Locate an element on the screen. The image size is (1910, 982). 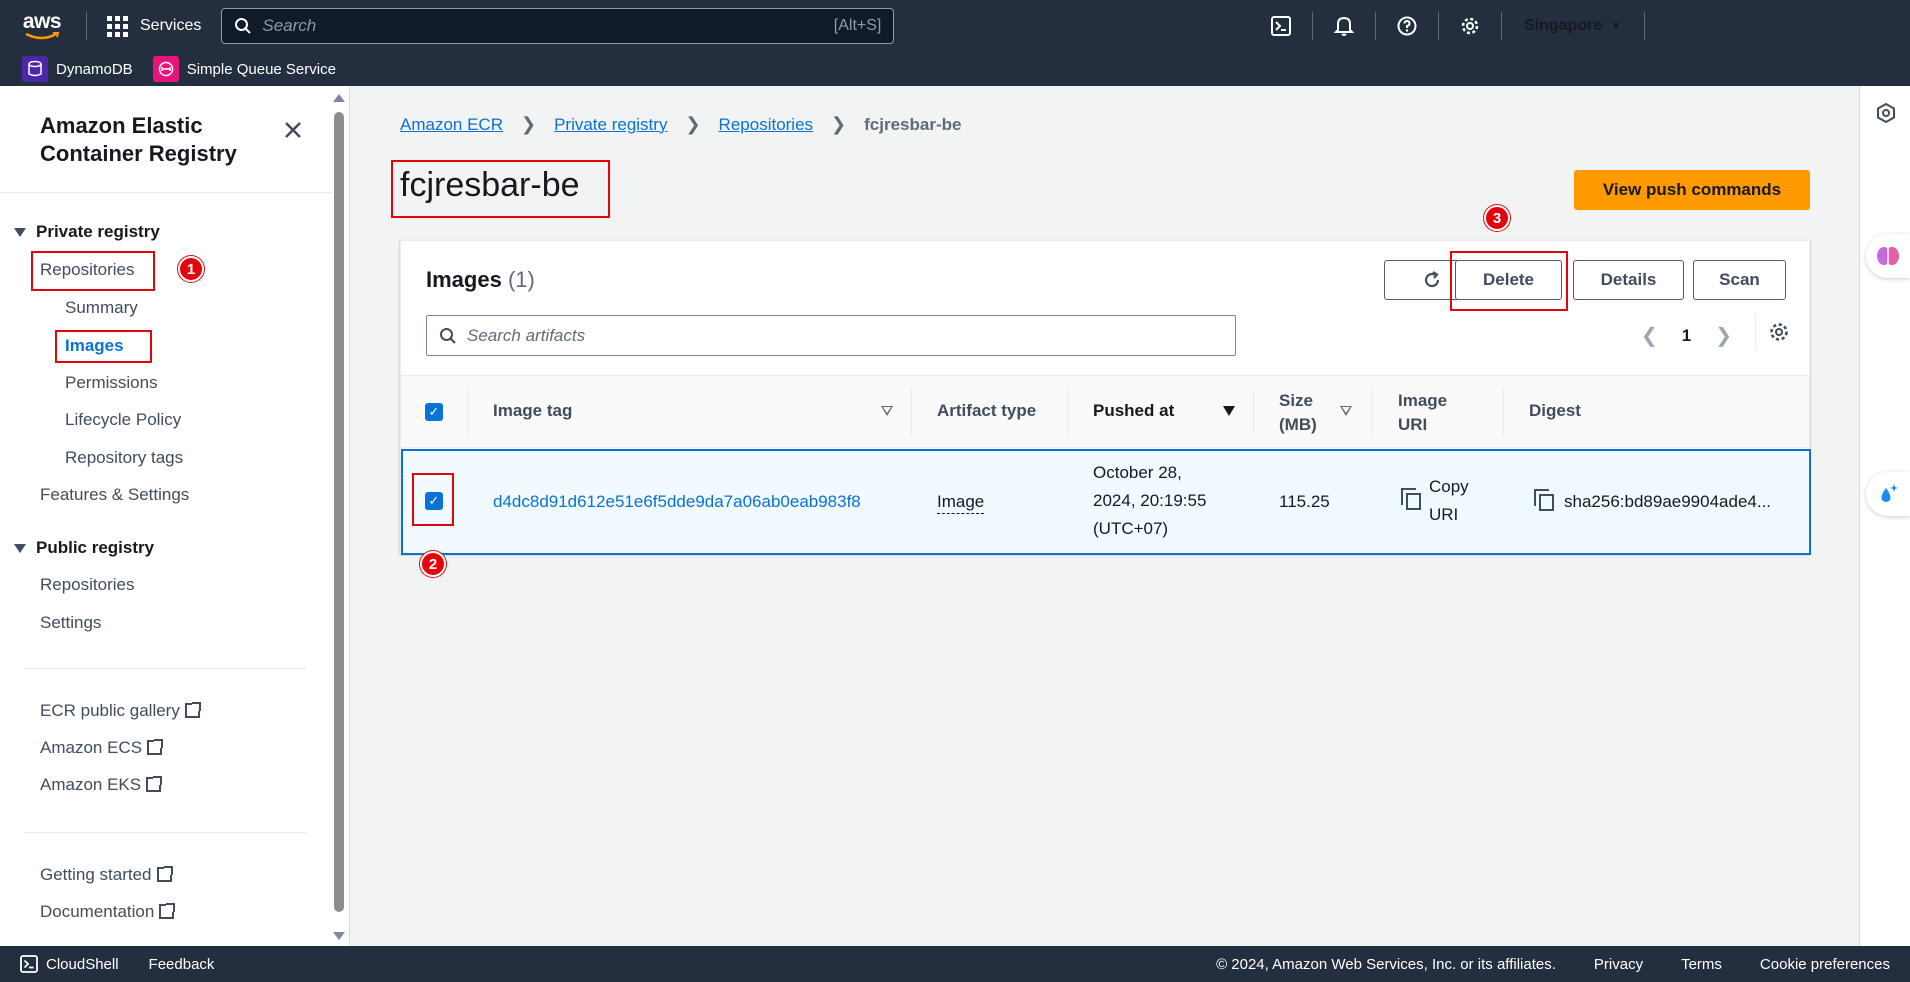
gear-icon is located at coordinates (1779, 332).